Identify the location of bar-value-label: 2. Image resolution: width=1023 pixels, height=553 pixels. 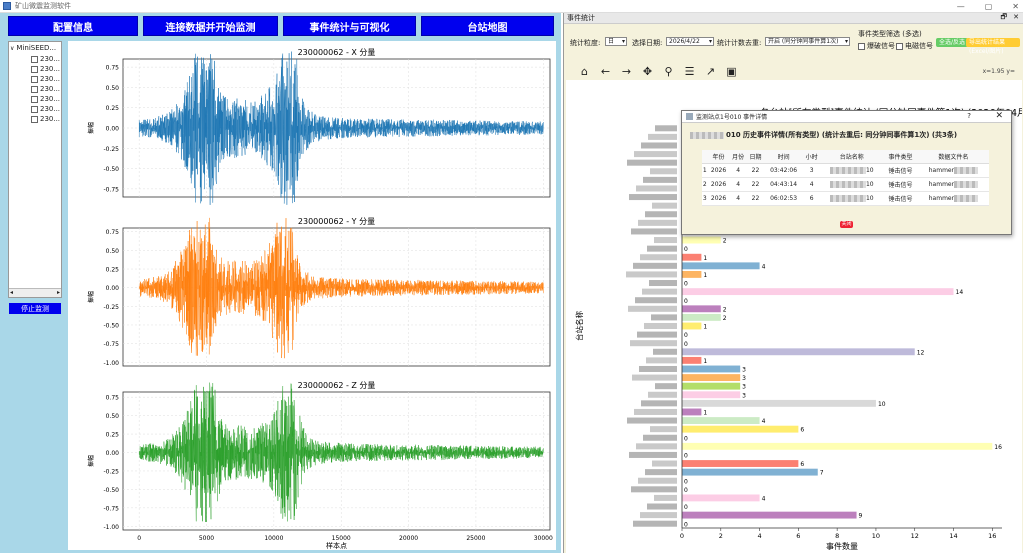
(725, 318).